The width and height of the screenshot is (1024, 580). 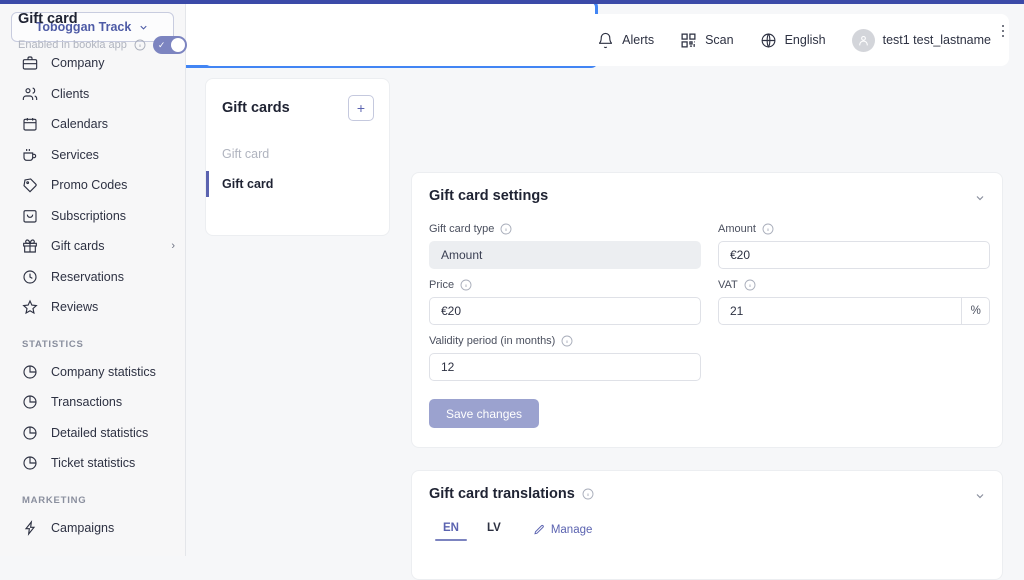 I want to click on tag-icon, so click(x=30, y=185).